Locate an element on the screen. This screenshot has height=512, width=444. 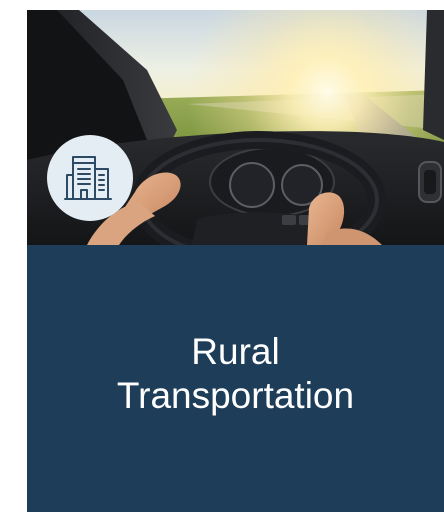
office-building-icon is located at coordinates (90, 178).